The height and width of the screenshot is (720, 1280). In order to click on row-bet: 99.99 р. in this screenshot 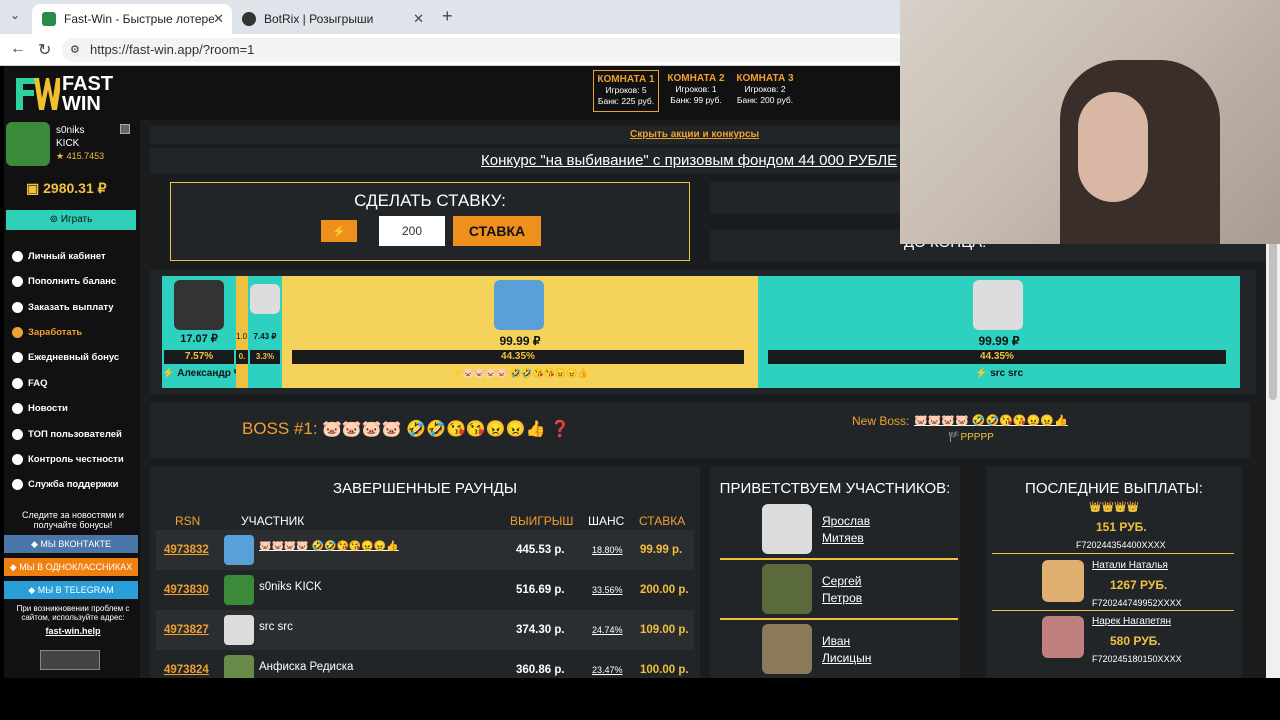, I will do `click(661, 550)`.